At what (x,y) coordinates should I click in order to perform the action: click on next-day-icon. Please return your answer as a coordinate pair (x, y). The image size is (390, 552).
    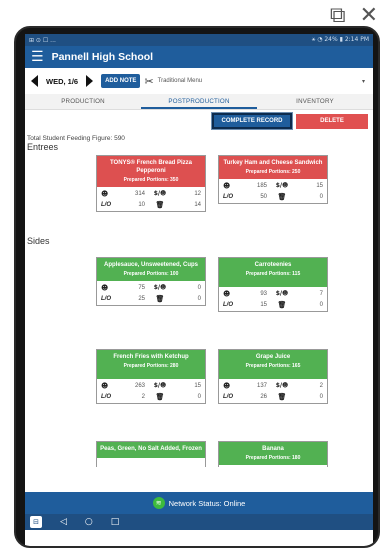
    Looking at the image, I should click on (90, 81).